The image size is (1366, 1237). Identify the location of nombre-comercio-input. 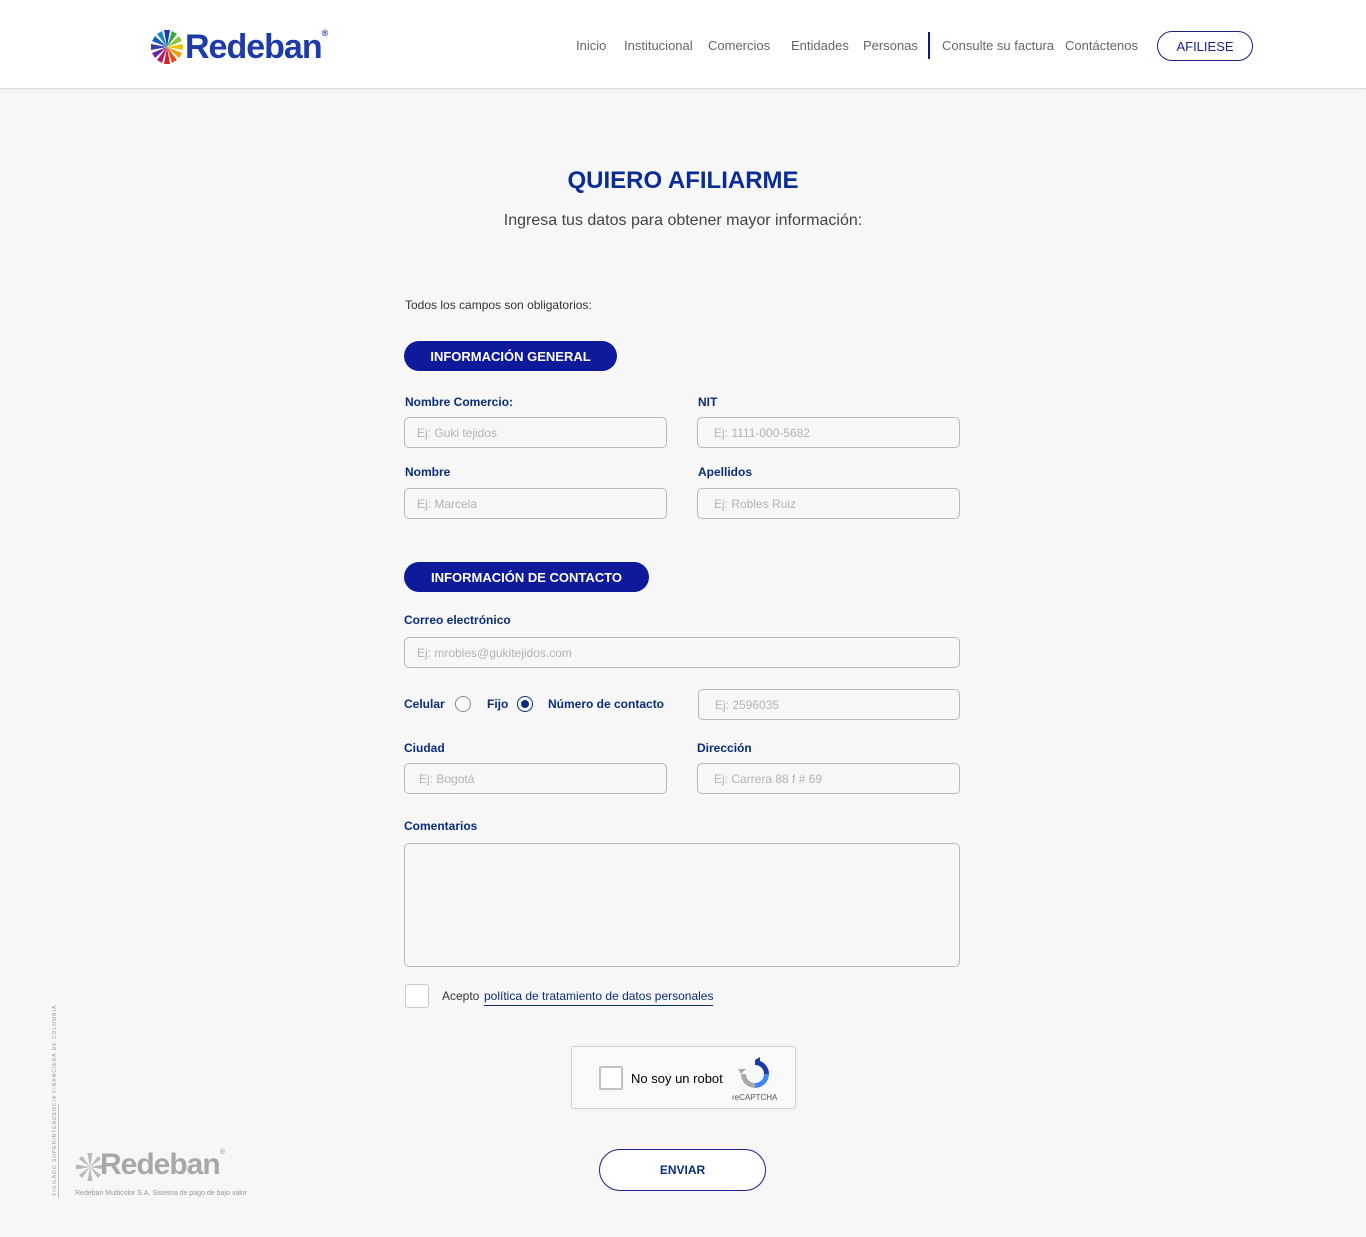
(535, 432).